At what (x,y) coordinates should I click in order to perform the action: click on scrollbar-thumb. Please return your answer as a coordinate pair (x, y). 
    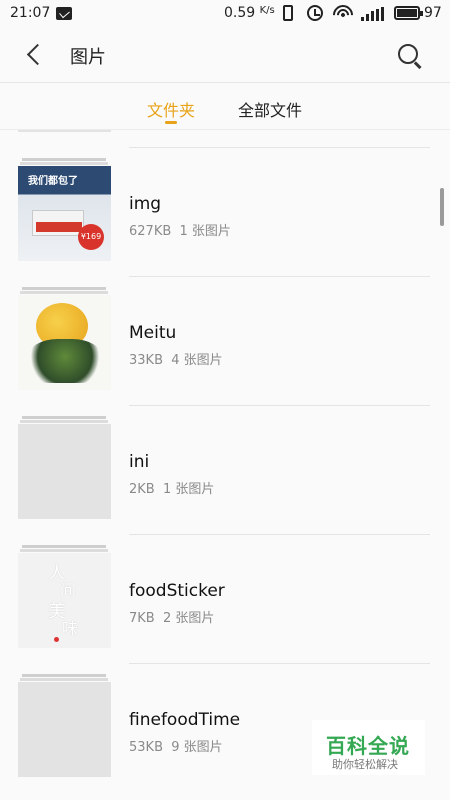
    Looking at the image, I should click on (442, 207).